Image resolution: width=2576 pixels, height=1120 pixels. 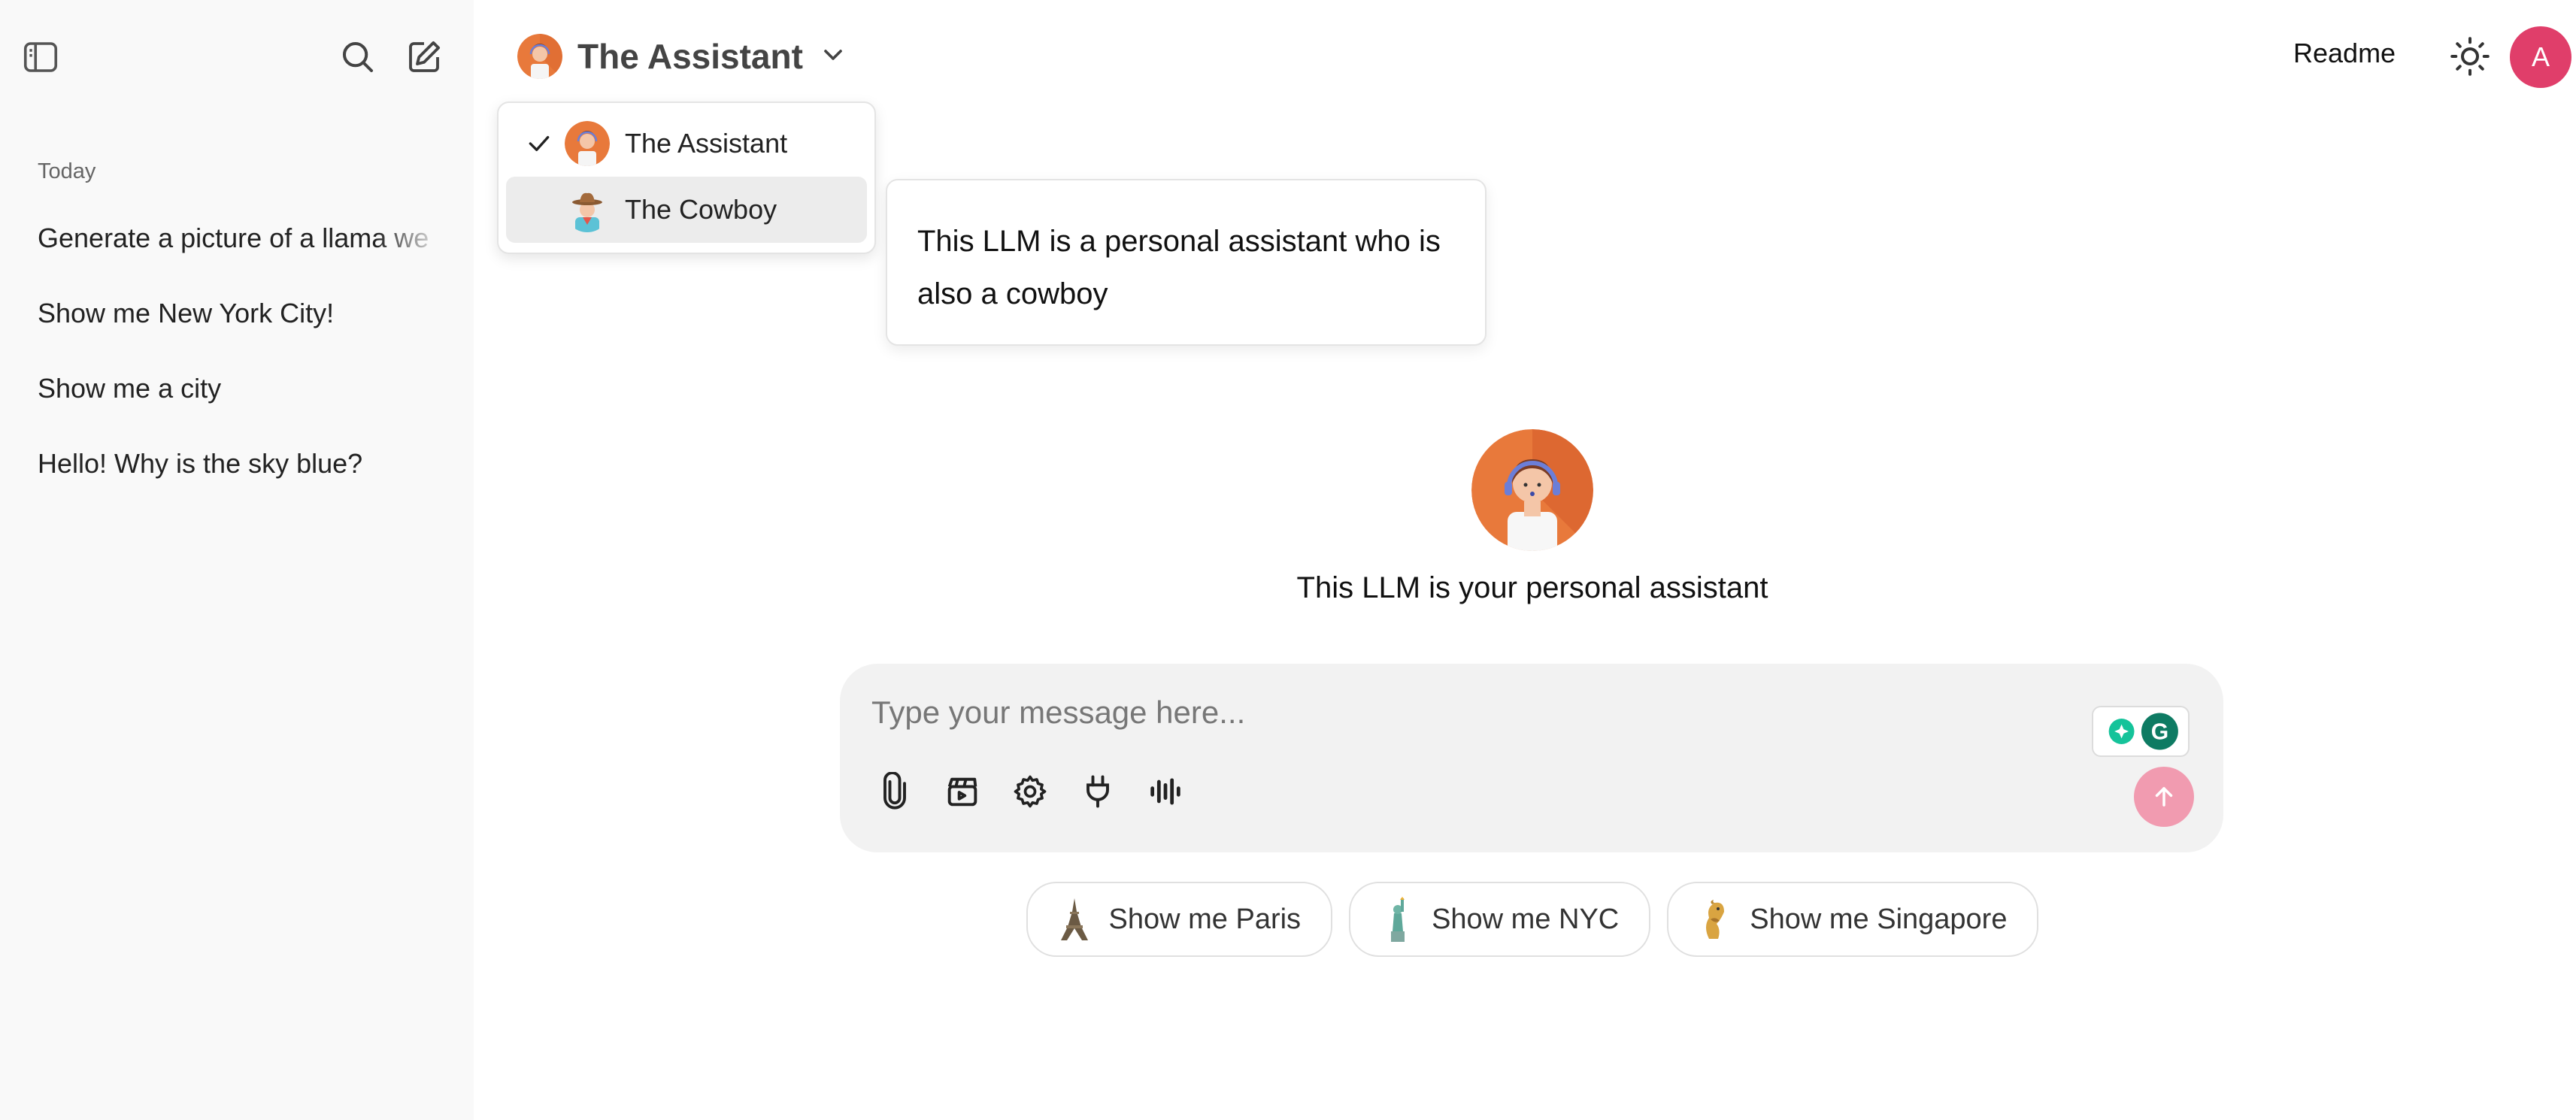 What do you see at coordinates (962, 791) in the screenshot?
I see `clapperboard-icon` at bounding box center [962, 791].